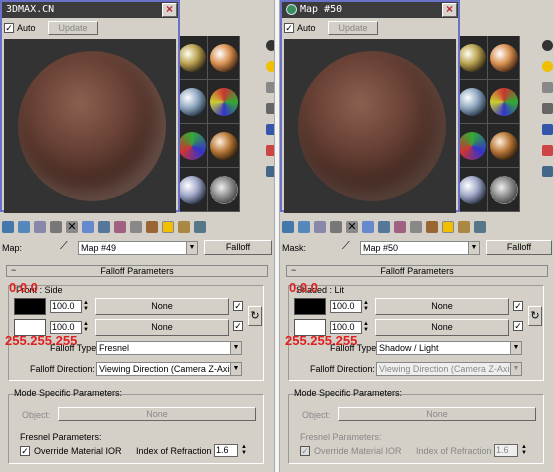 The height and width of the screenshot is (472, 554). What do you see at coordinates (420, 248) in the screenshot?
I see `map-name-field: Map #50 ▼` at bounding box center [420, 248].